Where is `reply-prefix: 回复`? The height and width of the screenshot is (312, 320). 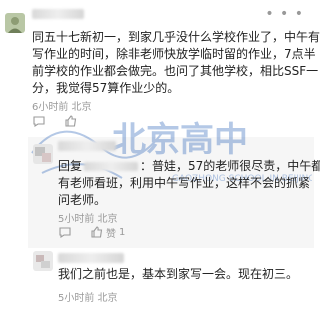 reply-prefix: 回复 is located at coordinates (70, 166).